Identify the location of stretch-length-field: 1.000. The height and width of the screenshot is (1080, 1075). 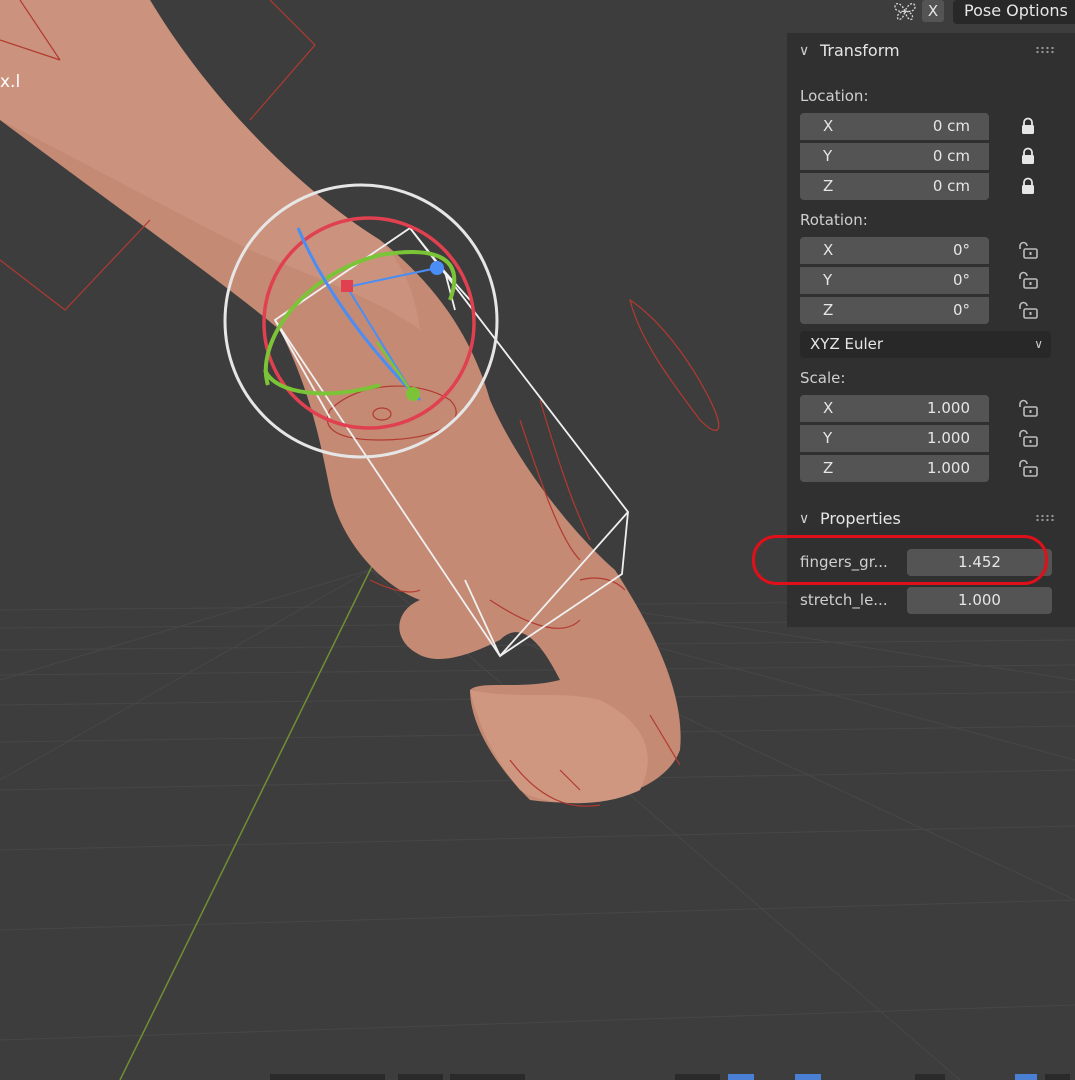
(979, 600).